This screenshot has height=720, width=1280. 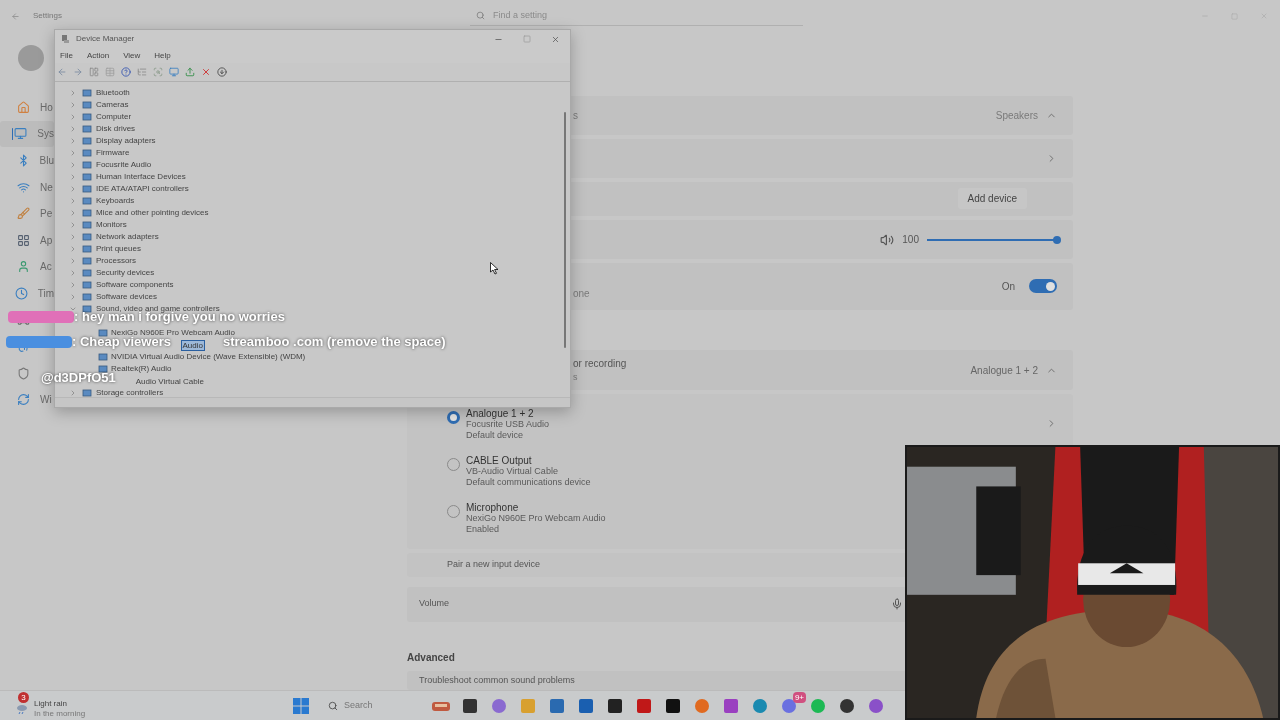 I want to click on maximize-icon, so click(x=527, y=39).